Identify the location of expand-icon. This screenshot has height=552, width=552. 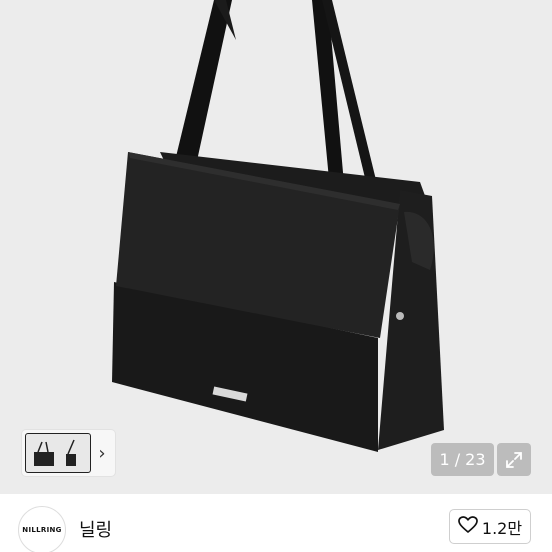
(514, 459).